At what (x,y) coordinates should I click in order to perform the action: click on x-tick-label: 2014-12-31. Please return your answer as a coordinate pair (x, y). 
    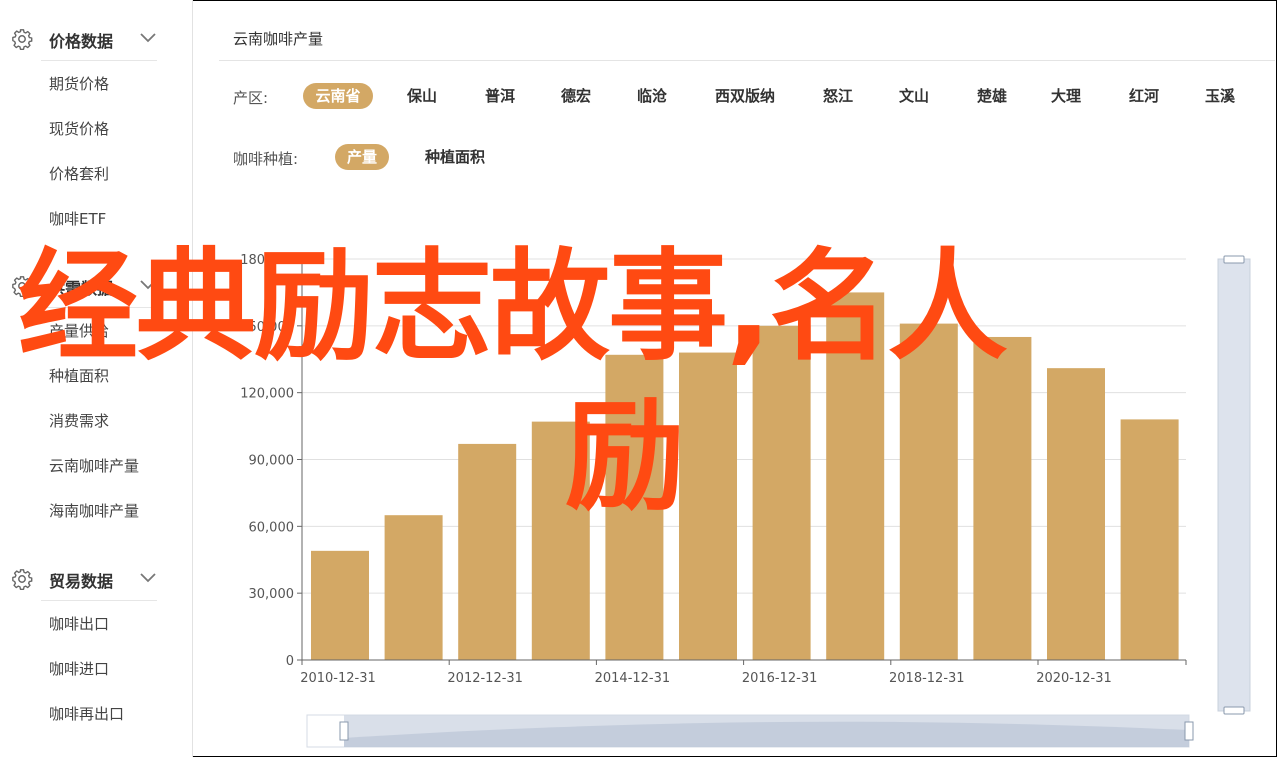
    Looking at the image, I should click on (633, 678).